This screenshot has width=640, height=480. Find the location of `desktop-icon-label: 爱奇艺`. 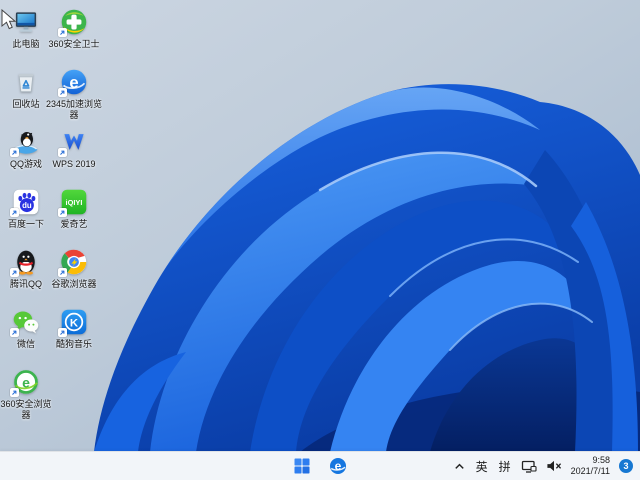

desktop-icon-label: 爱奇艺 is located at coordinates (74, 224).